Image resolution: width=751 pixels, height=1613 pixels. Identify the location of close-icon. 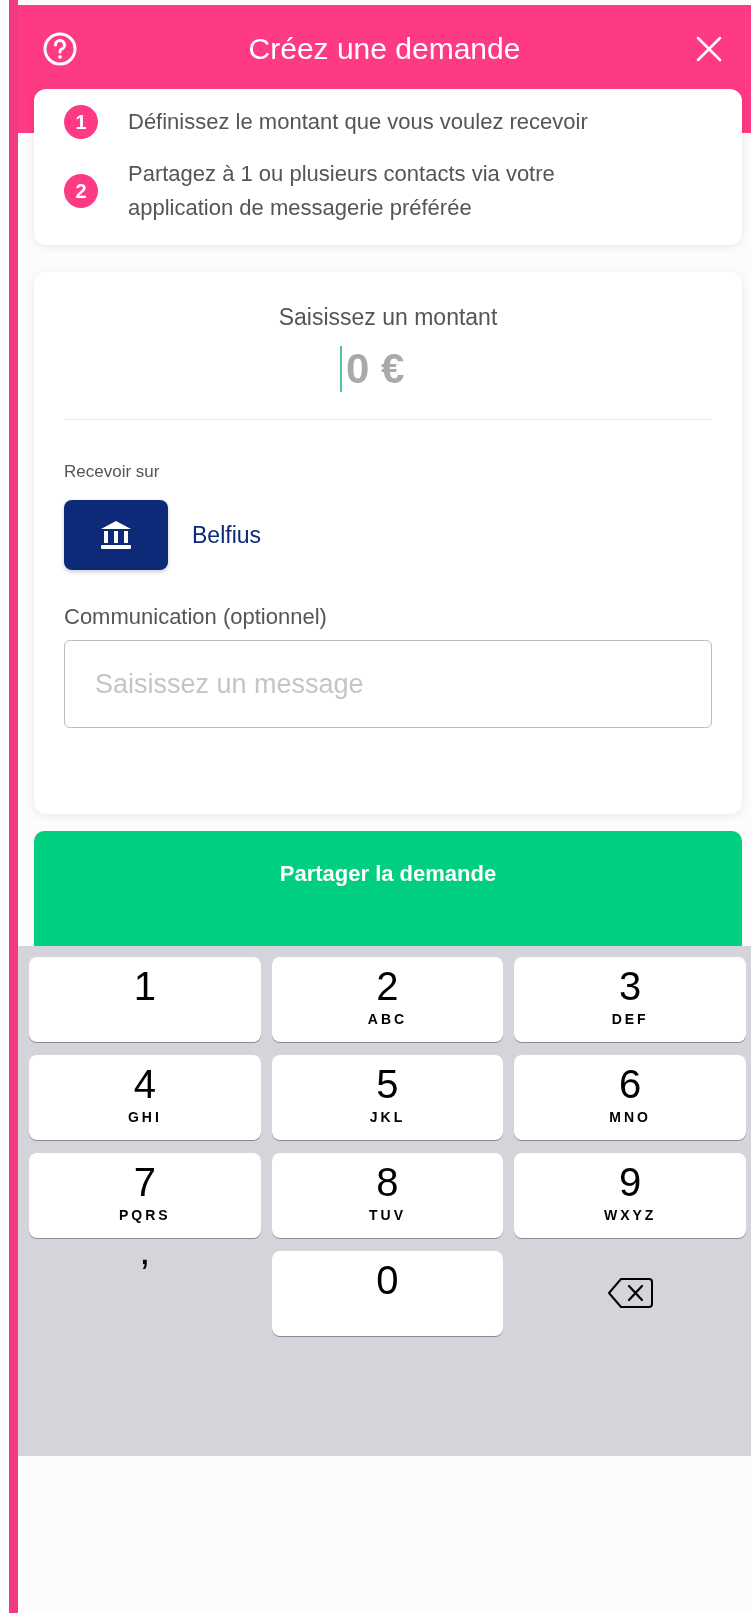
(709, 49).